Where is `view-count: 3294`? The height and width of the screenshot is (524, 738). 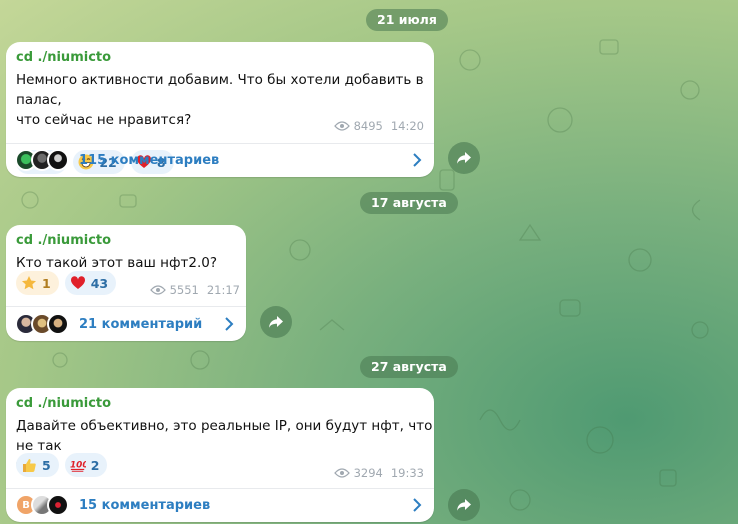
view-count: 3294 is located at coordinates (368, 473).